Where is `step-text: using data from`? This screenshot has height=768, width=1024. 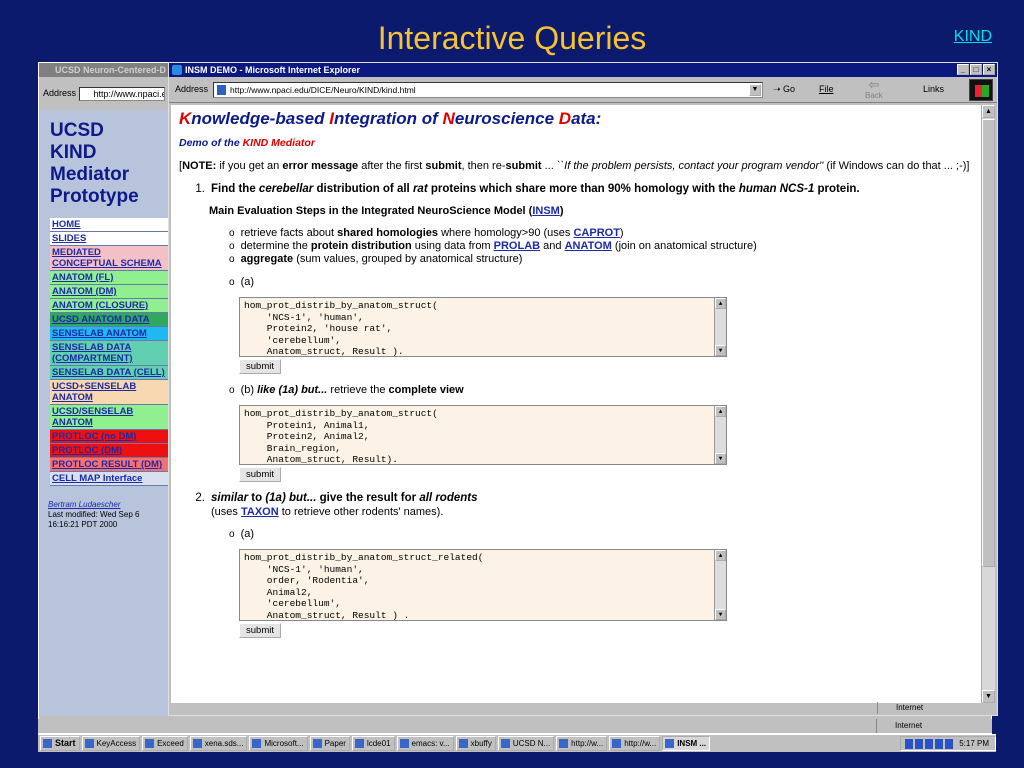
step-text: using data from is located at coordinates (452, 246).